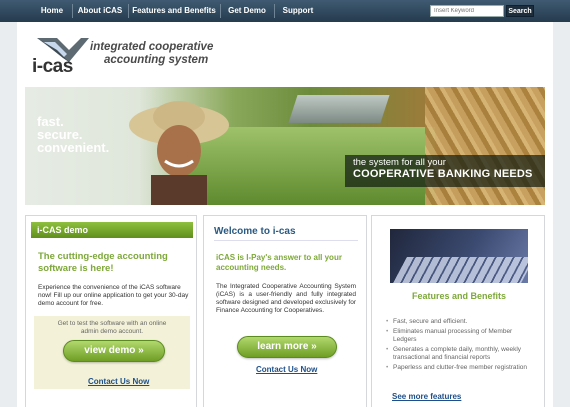  Describe the element at coordinates (152, 47) in the screenshot. I see `tagline-line-1: integrated cooperative` at that location.